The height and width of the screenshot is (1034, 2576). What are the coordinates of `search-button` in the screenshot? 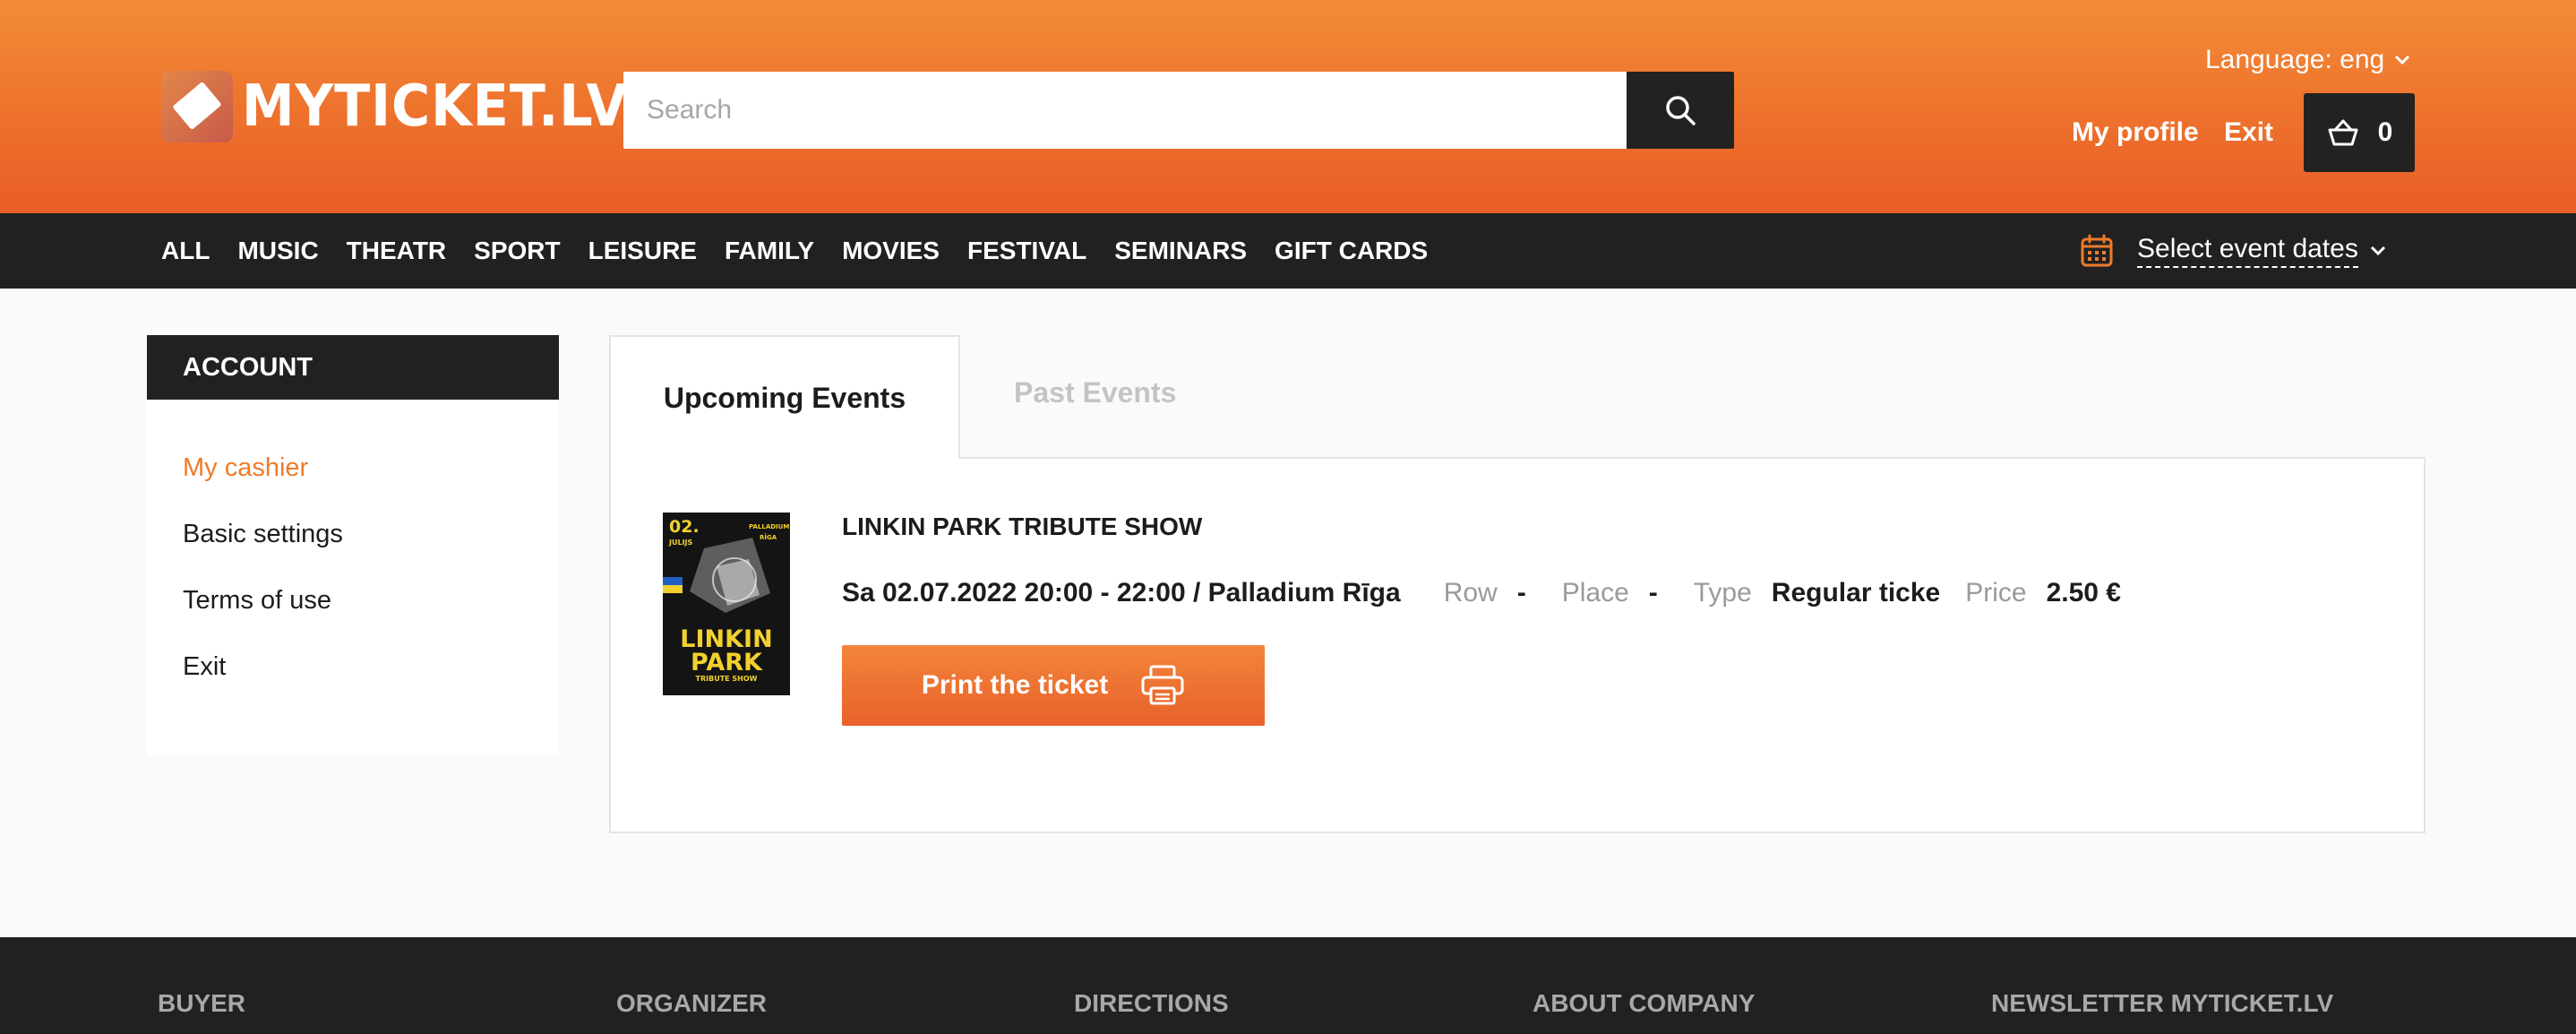 It's located at (1680, 110).